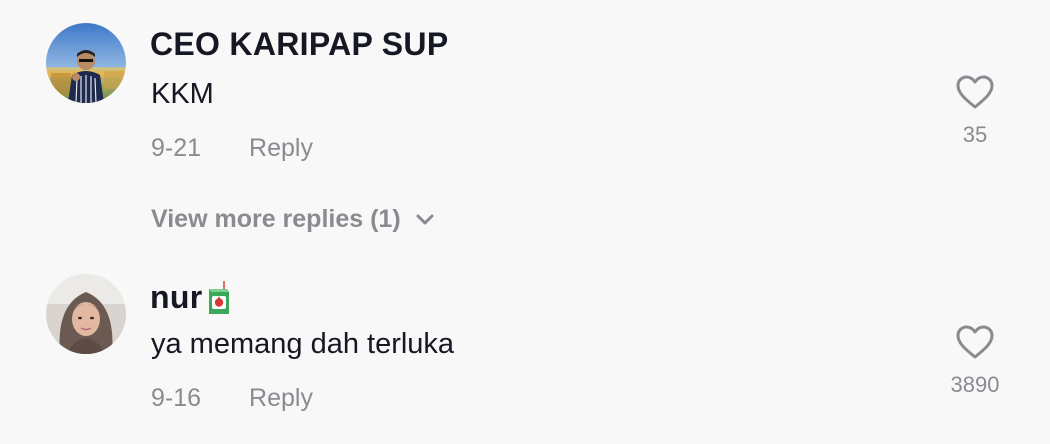  What do you see at coordinates (975, 384) in the screenshot?
I see `like-count: 3890` at bounding box center [975, 384].